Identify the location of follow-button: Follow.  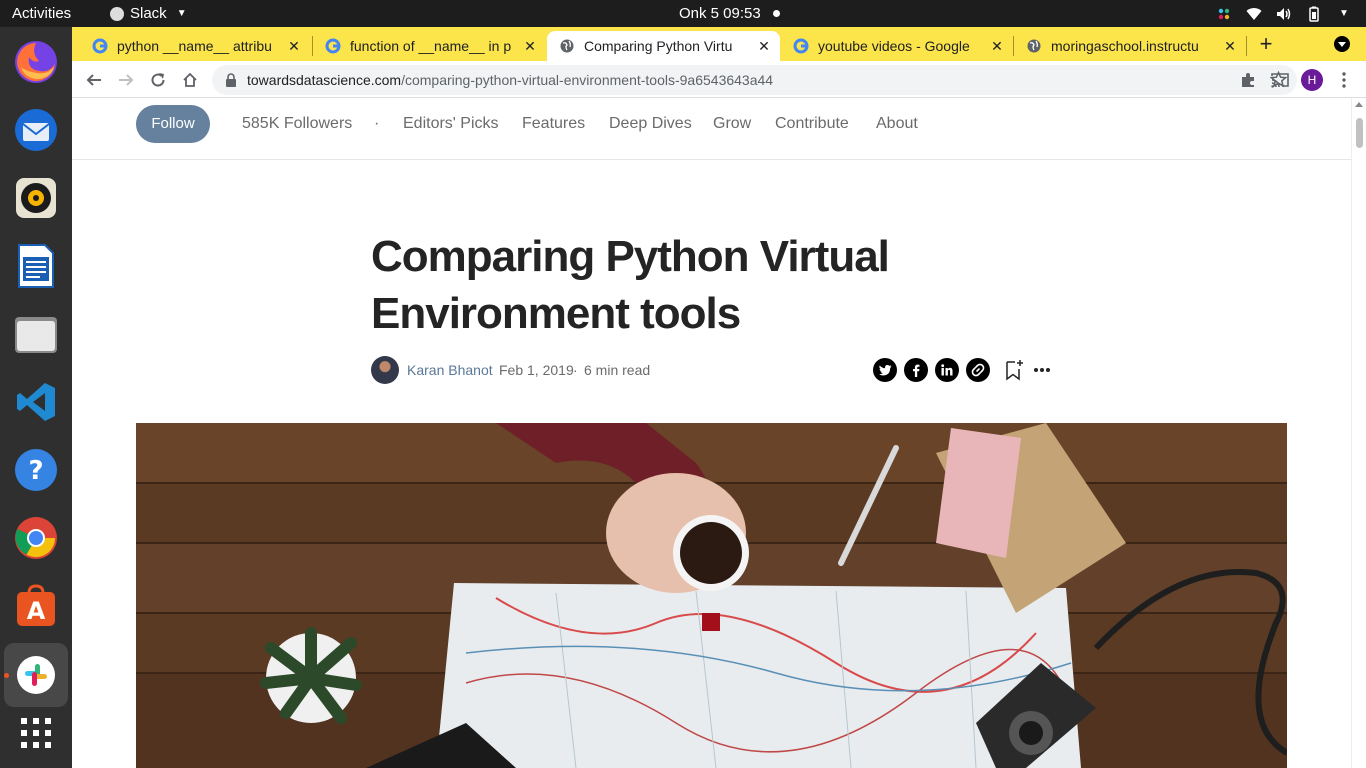
(173, 124).